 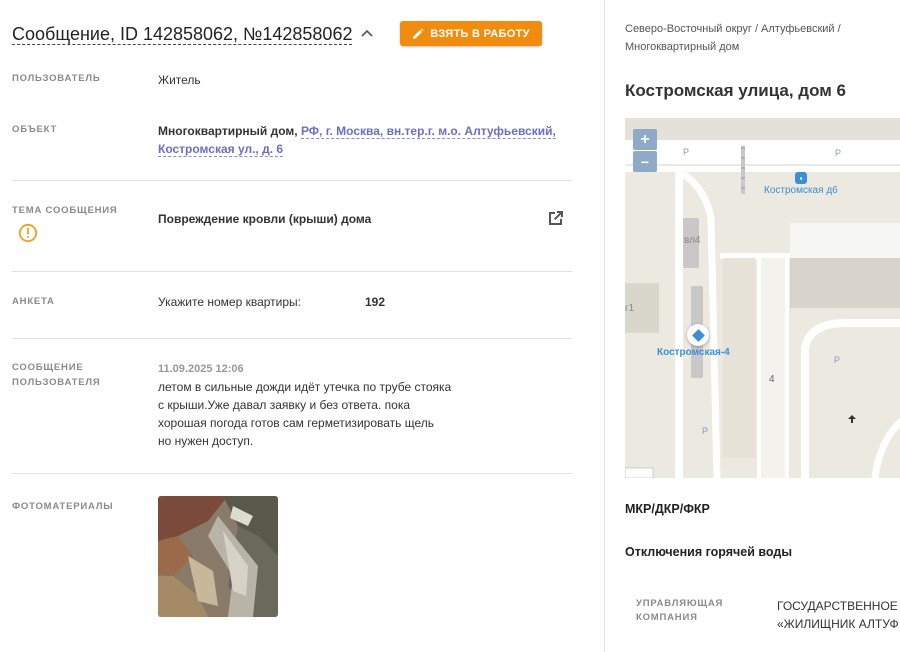 I want to click on topic-label: ТЕМА СООБЩЕНИЯ, so click(x=65, y=210).